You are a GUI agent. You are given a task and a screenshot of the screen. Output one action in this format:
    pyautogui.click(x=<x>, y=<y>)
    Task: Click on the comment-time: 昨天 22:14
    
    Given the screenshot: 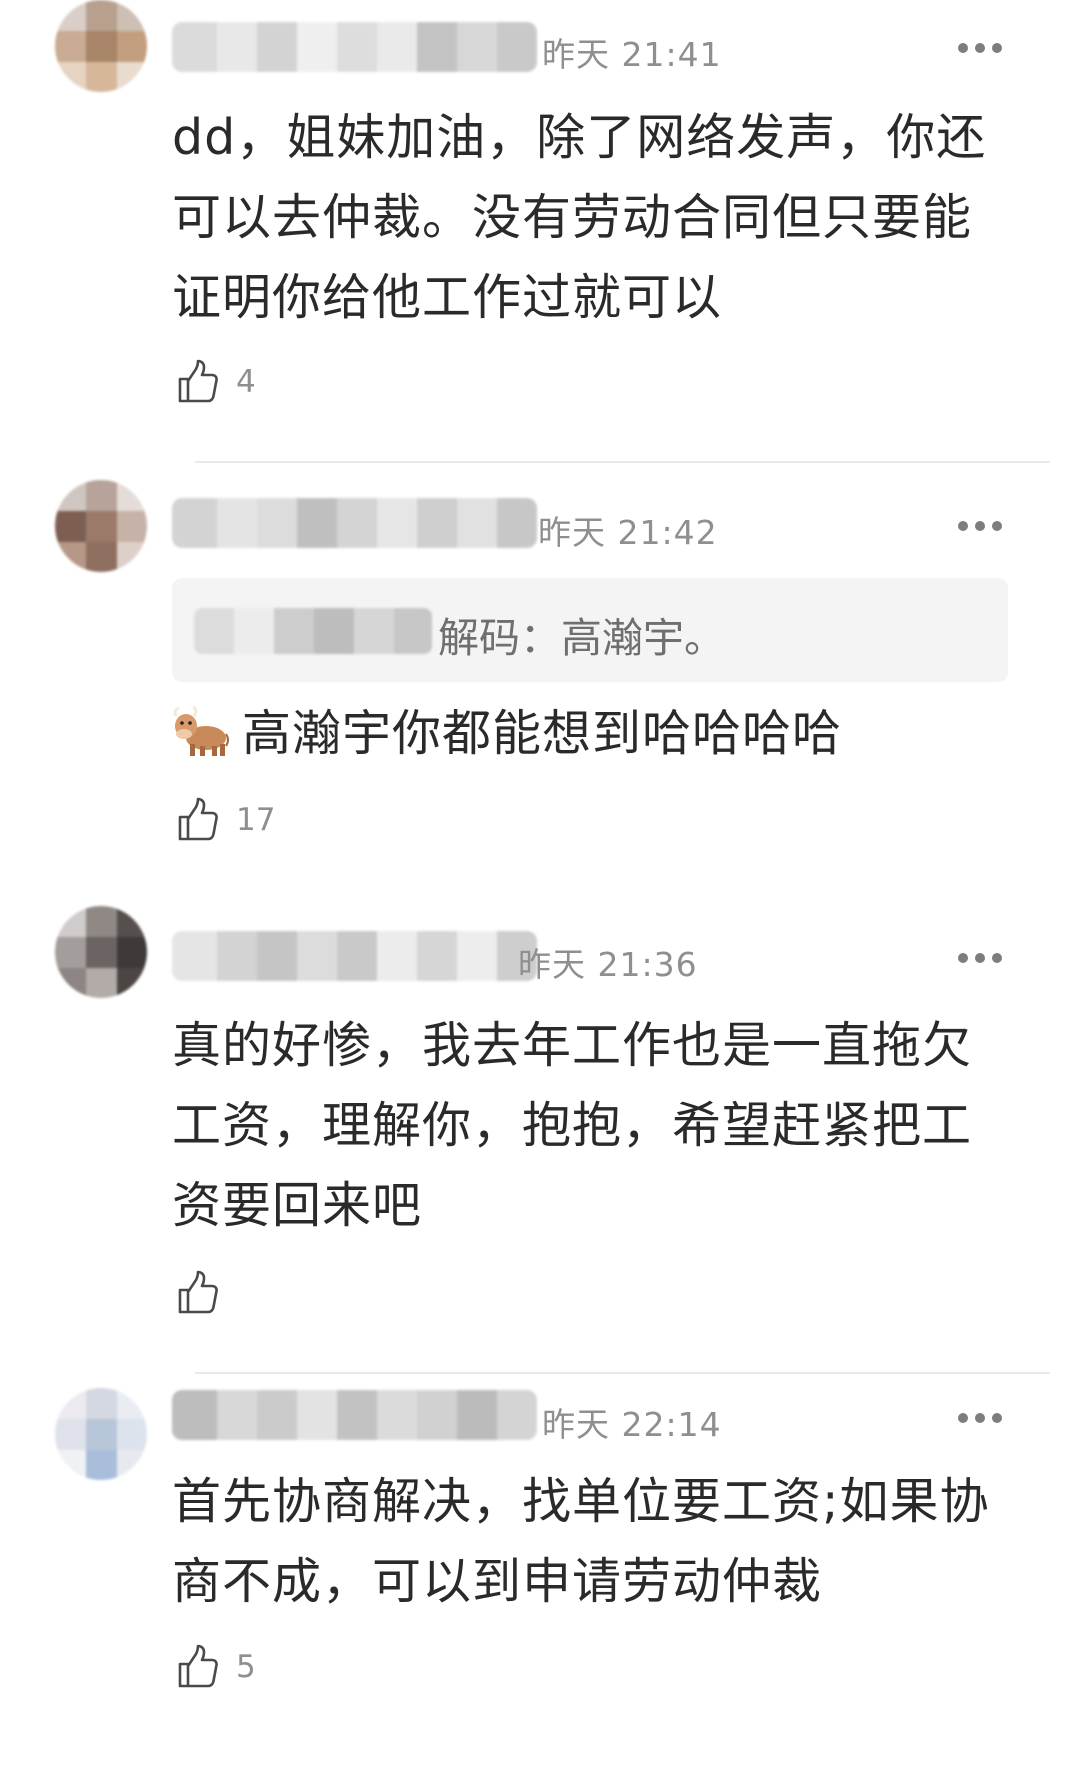 What is the action you would take?
    pyautogui.click(x=632, y=1424)
    